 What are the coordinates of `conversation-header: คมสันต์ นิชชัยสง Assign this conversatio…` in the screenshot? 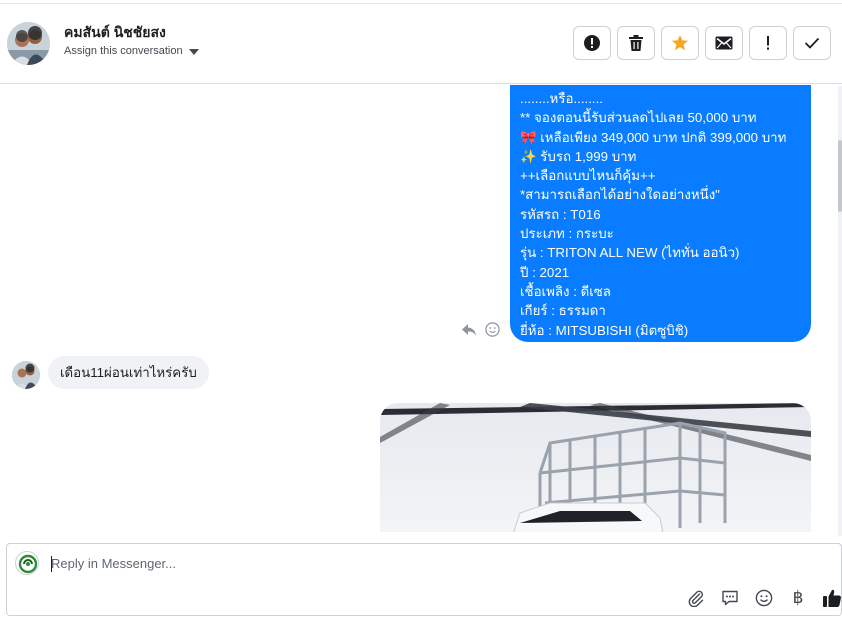 It's located at (421, 42).